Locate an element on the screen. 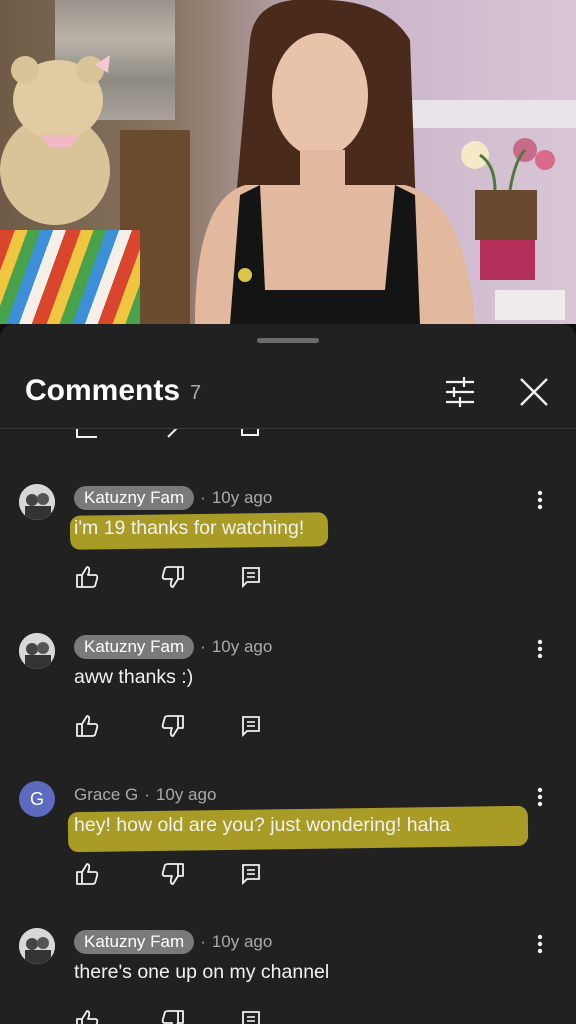 The height and width of the screenshot is (1024, 576). comment-text: i'm 19 thanks for watching! is located at coordinates (189, 528).